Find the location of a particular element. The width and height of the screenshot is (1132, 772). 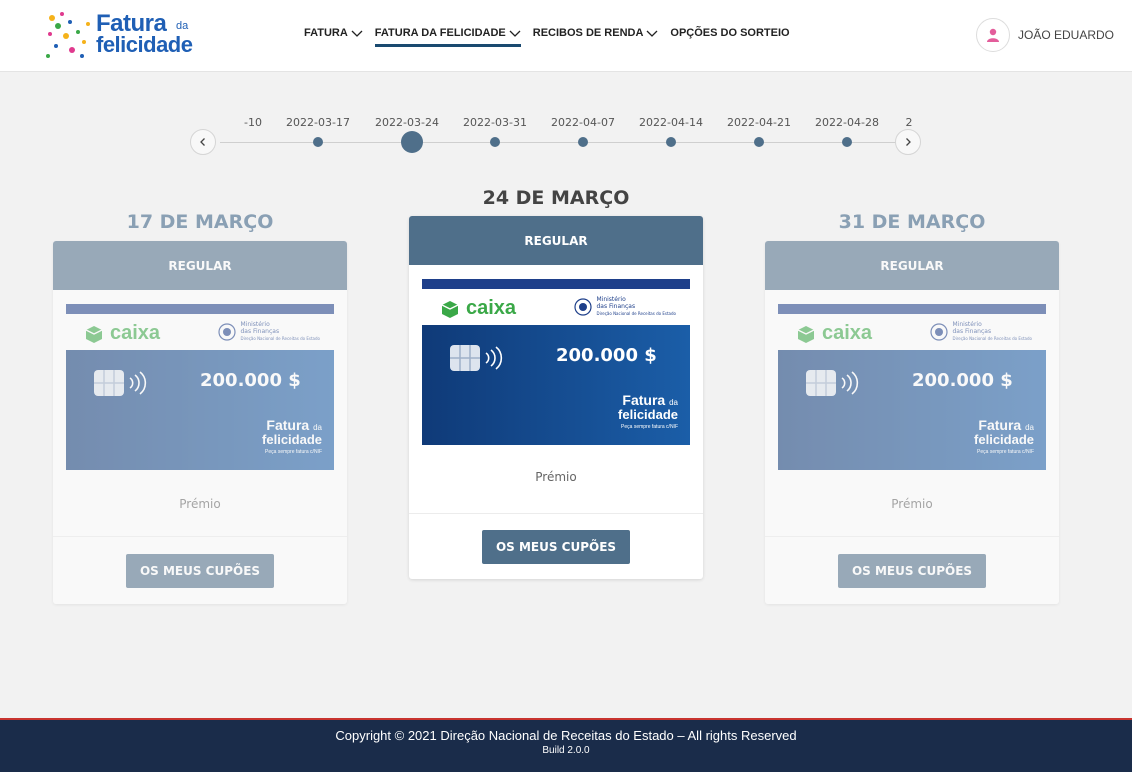

timeline-date: -10 is located at coordinates (253, 122).